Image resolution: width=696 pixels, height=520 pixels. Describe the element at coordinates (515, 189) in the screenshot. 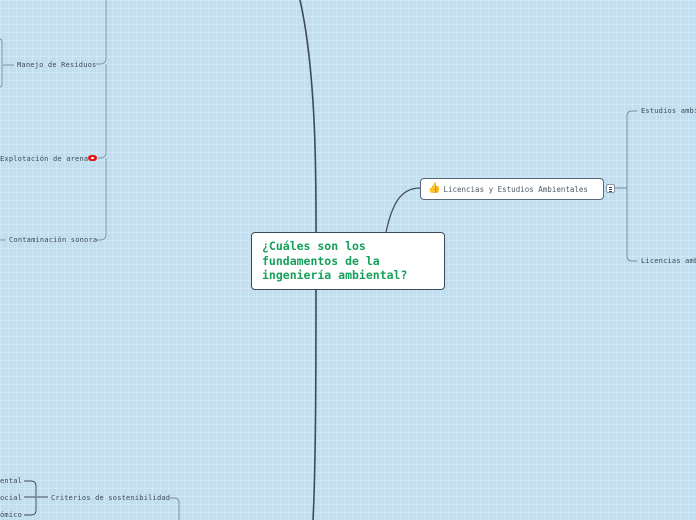

I see `topic-licencias-label: Licencias y Estudios Ambientales` at that location.